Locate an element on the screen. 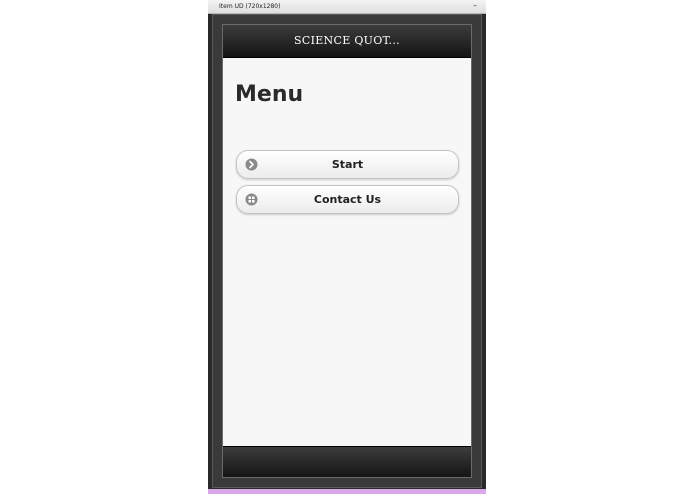  contact-us-button-label: Contact Us is located at coordinates (347, 199).